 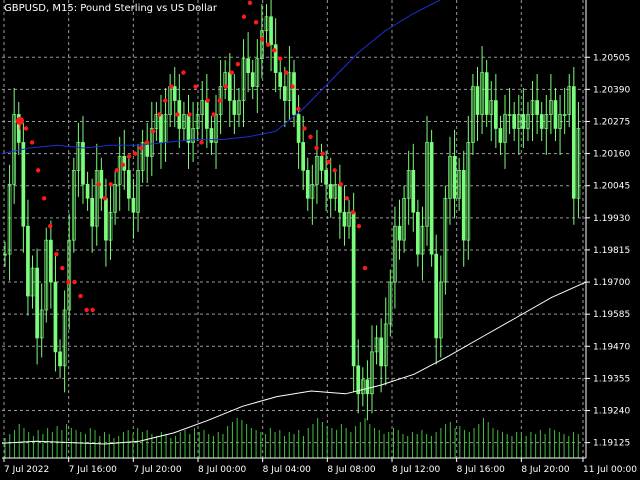 What do you see at coordinates (93, 470) in the screenshot?
I see `time-tick-label: 7 Jul 16:00` at bounding box center [93, 470].